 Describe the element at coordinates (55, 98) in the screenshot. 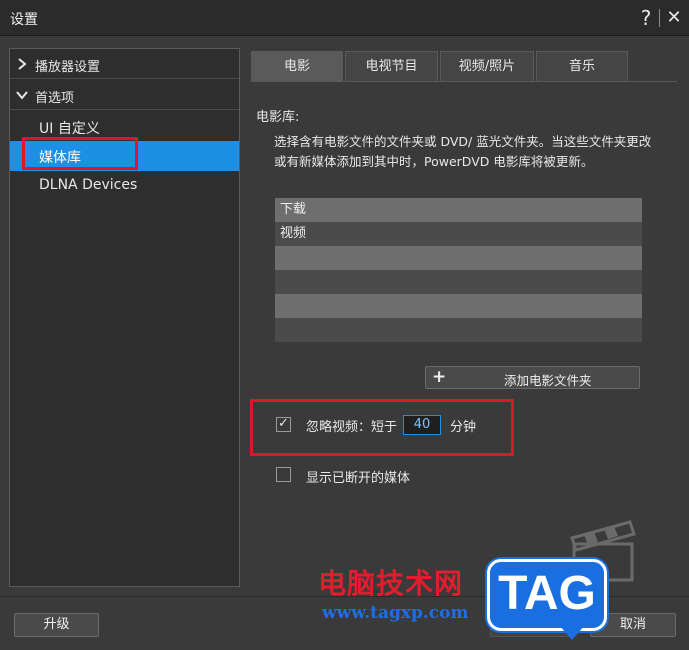

I see `sidebar-group-label: 首选项` at that location.